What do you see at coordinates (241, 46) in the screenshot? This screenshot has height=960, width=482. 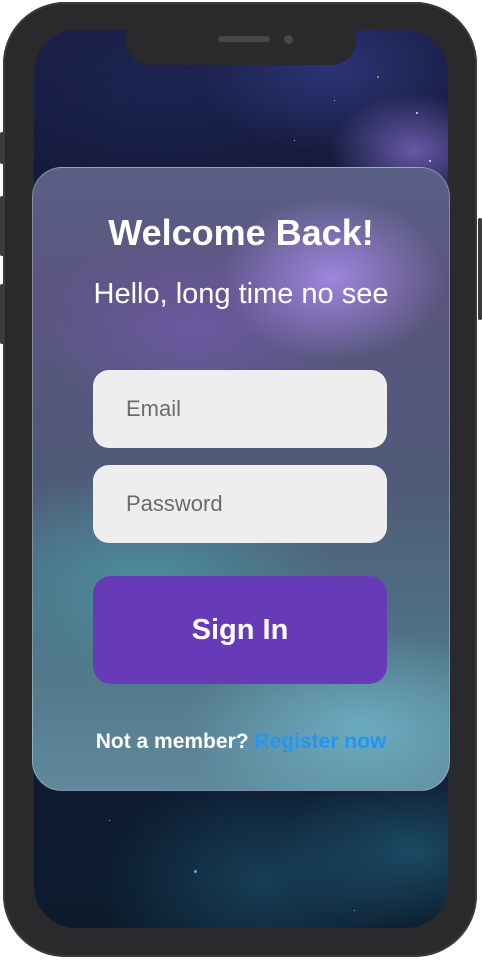 I see `notch` at bounding box center [241, 46].